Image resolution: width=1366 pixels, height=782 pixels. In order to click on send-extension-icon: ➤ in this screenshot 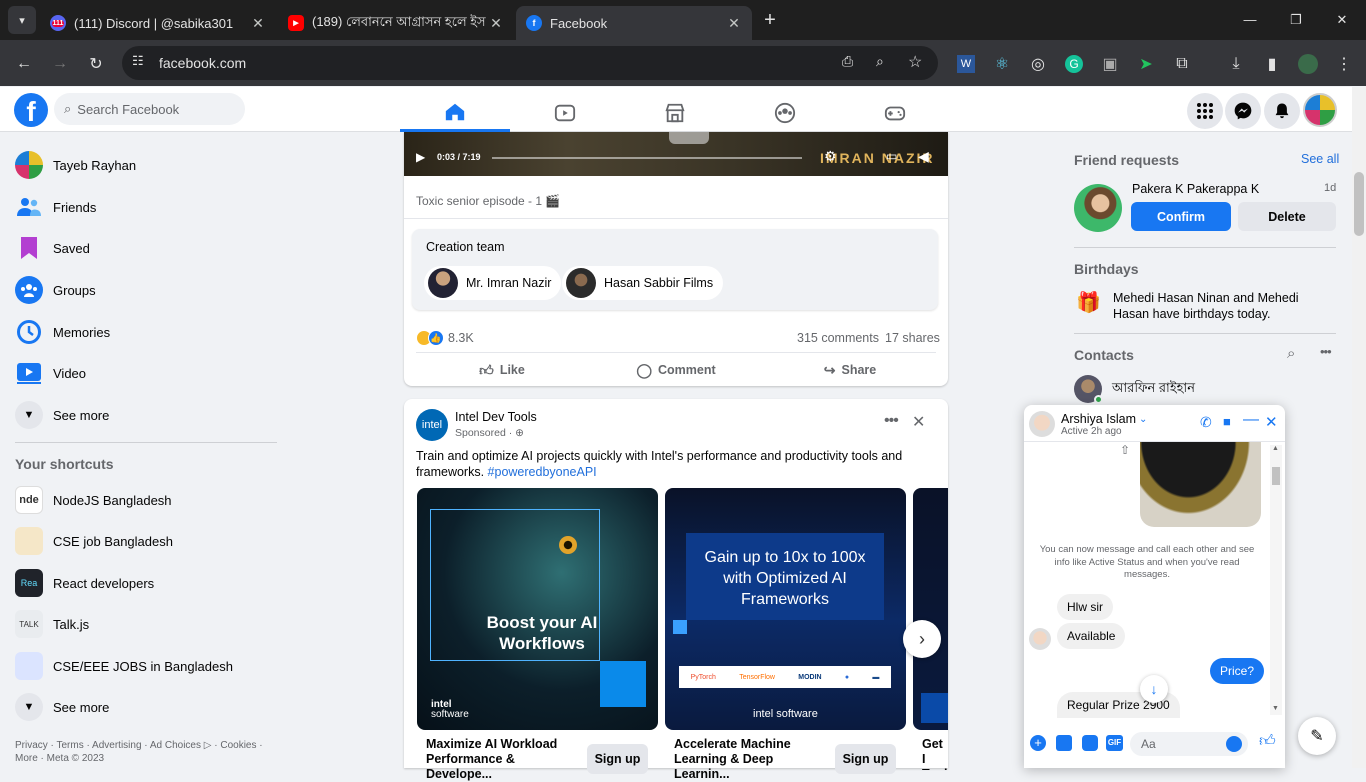, I will do `click(1146, 64)`.